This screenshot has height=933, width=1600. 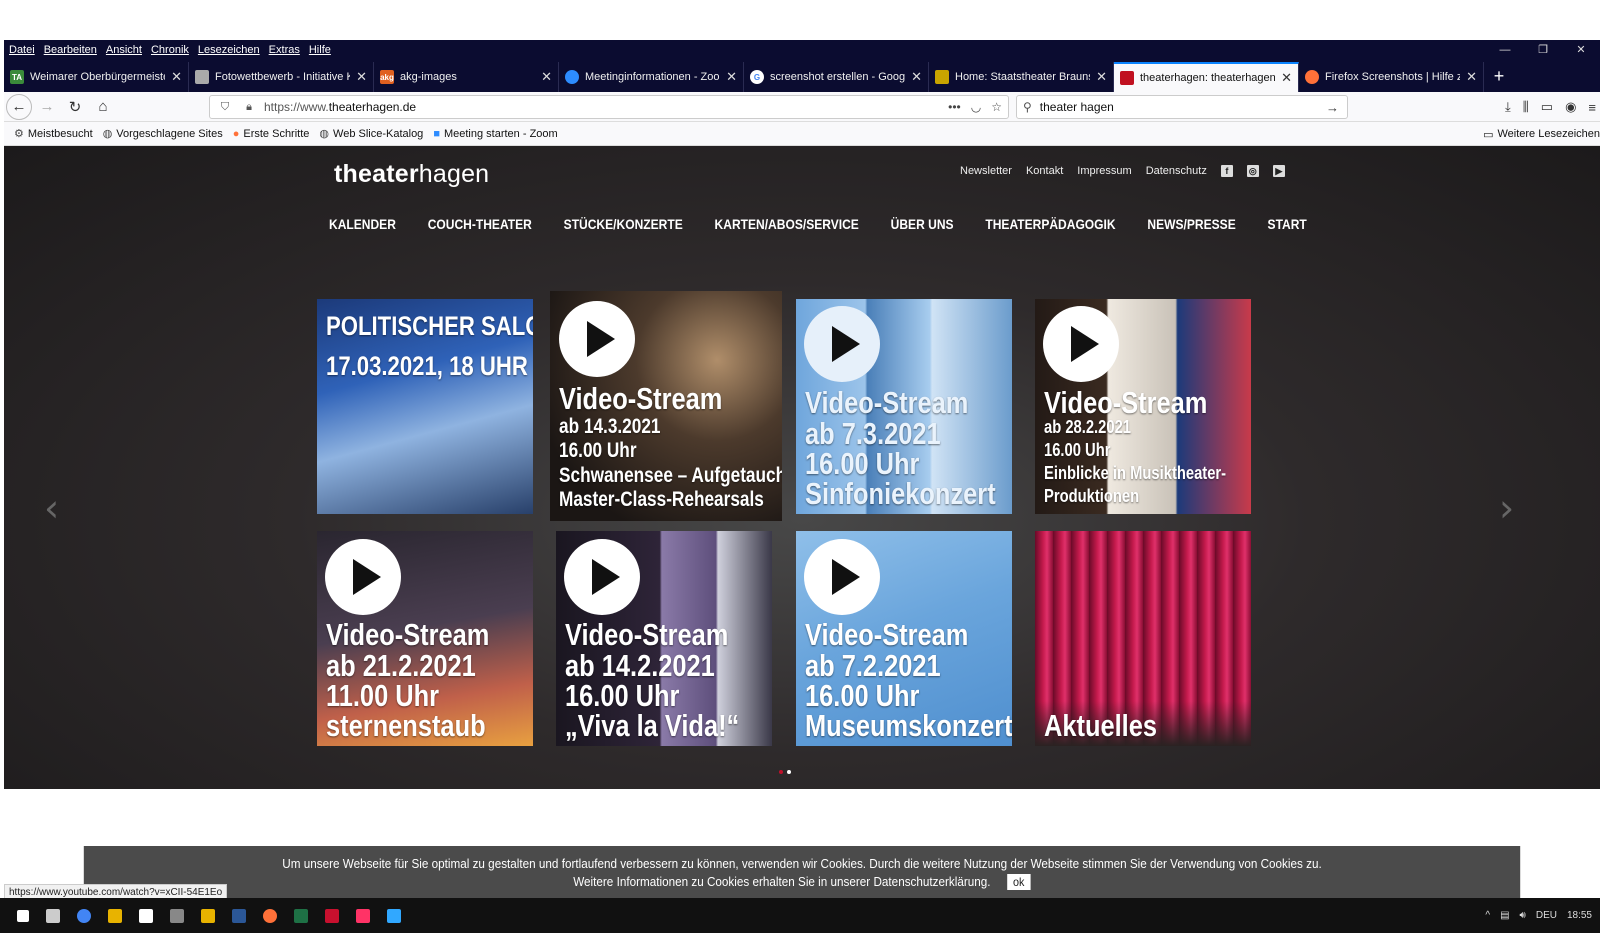 I want to click on instagram-icon: ◎, so click(x=1252, y=171).